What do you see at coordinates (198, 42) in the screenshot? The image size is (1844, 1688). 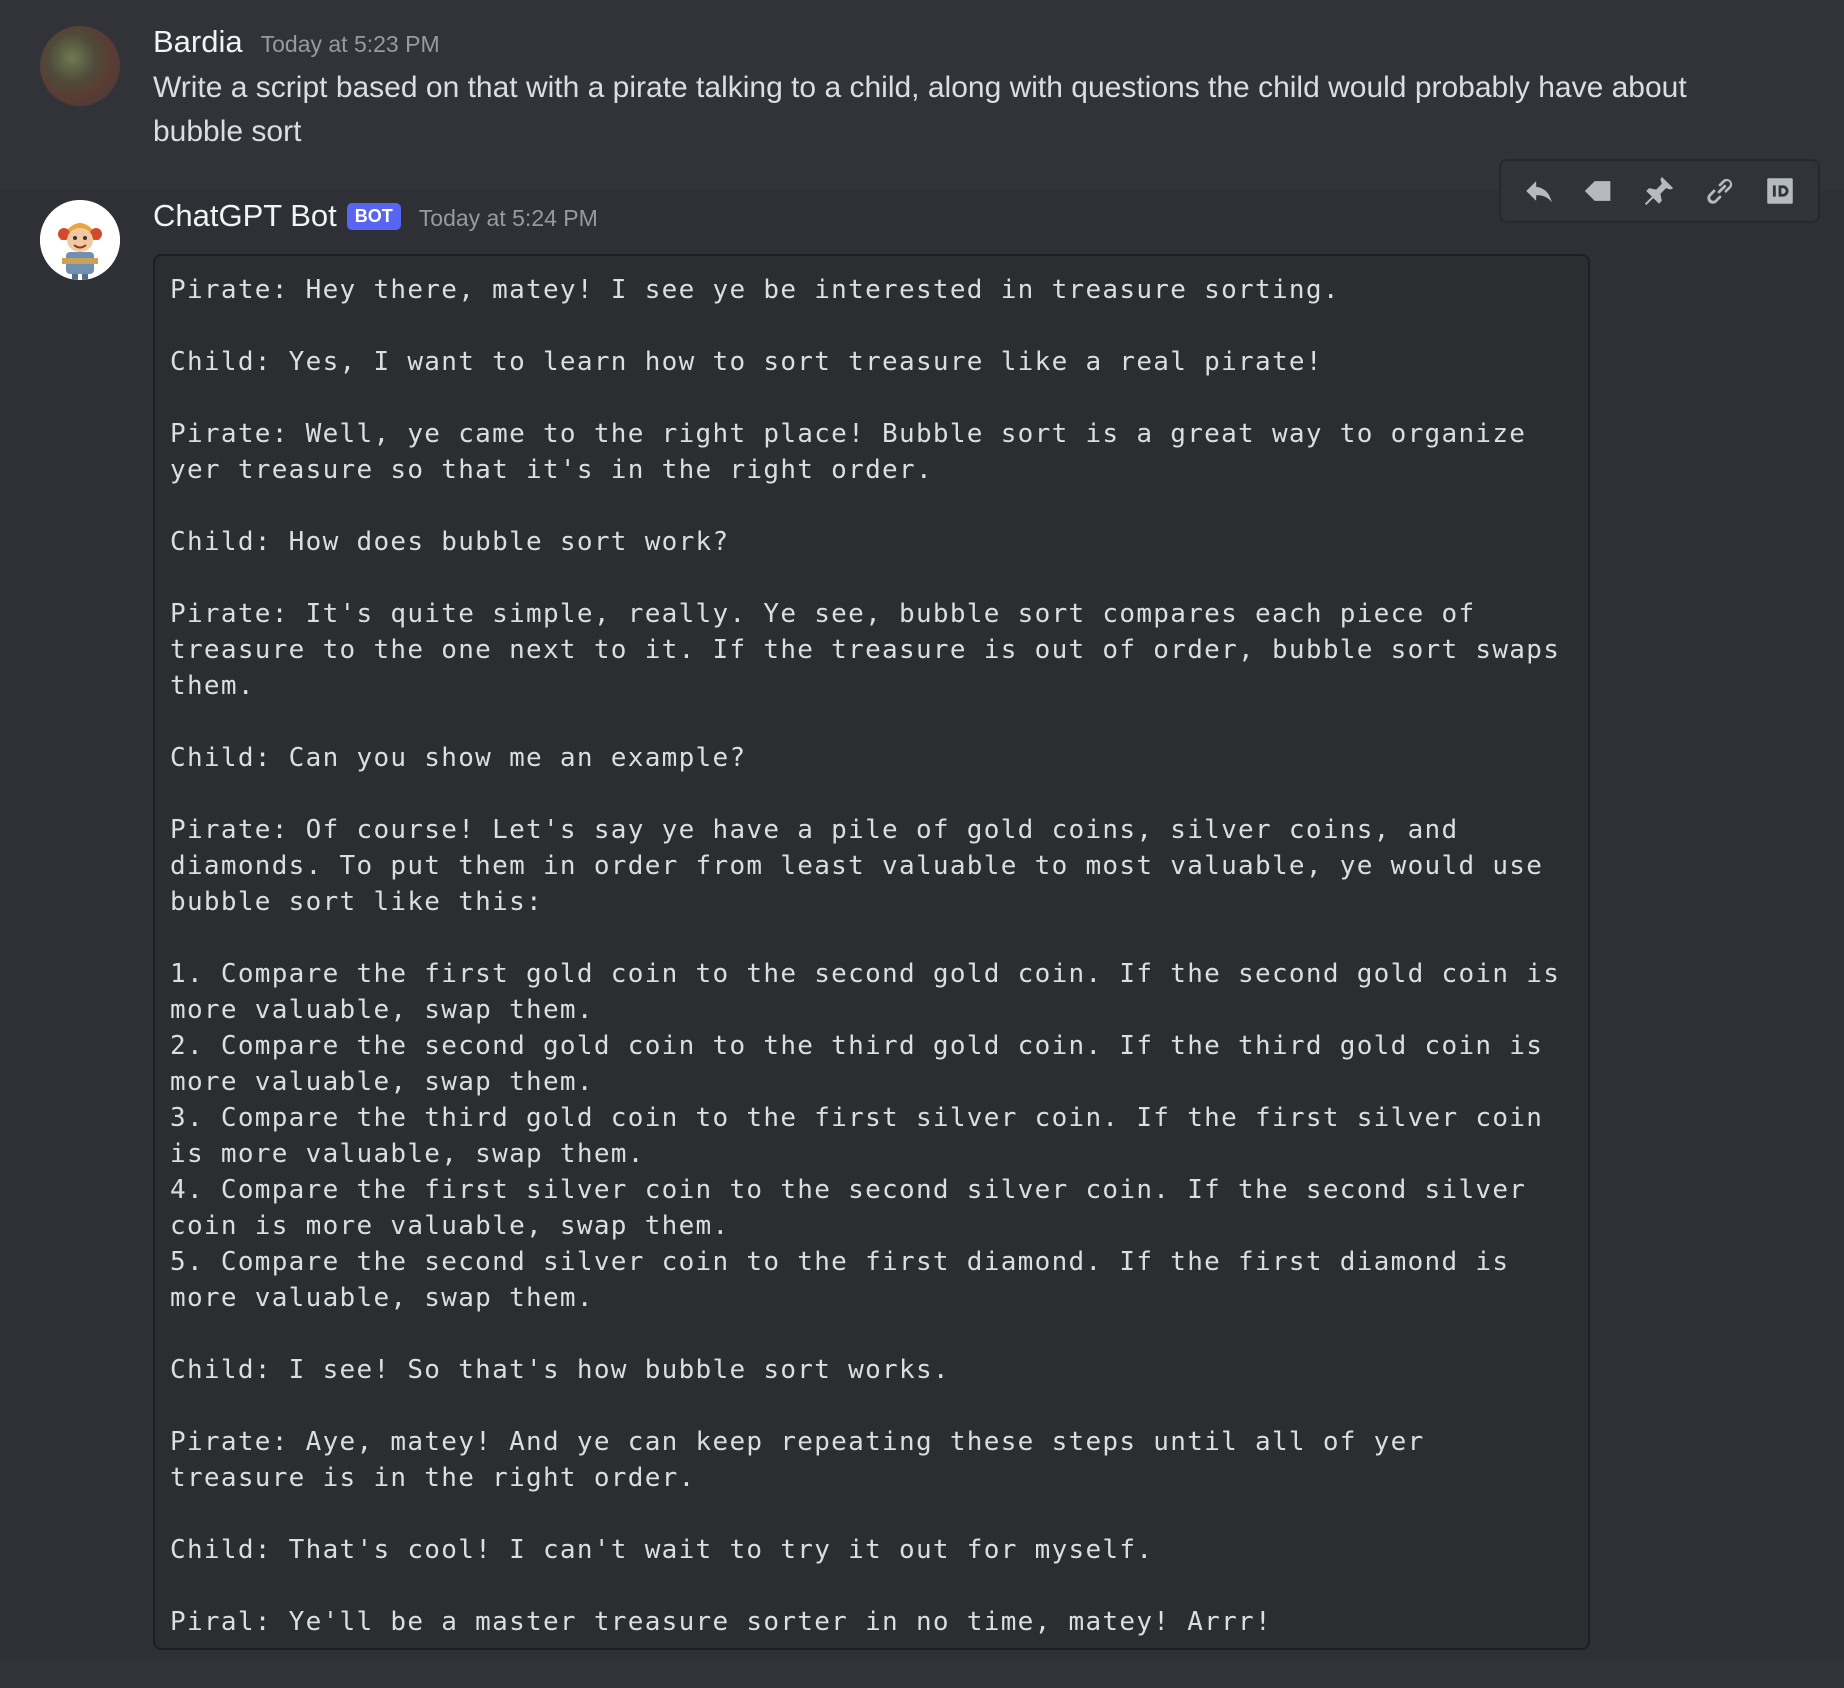 I see `username: Bardia` at bounding box center [198, 42].